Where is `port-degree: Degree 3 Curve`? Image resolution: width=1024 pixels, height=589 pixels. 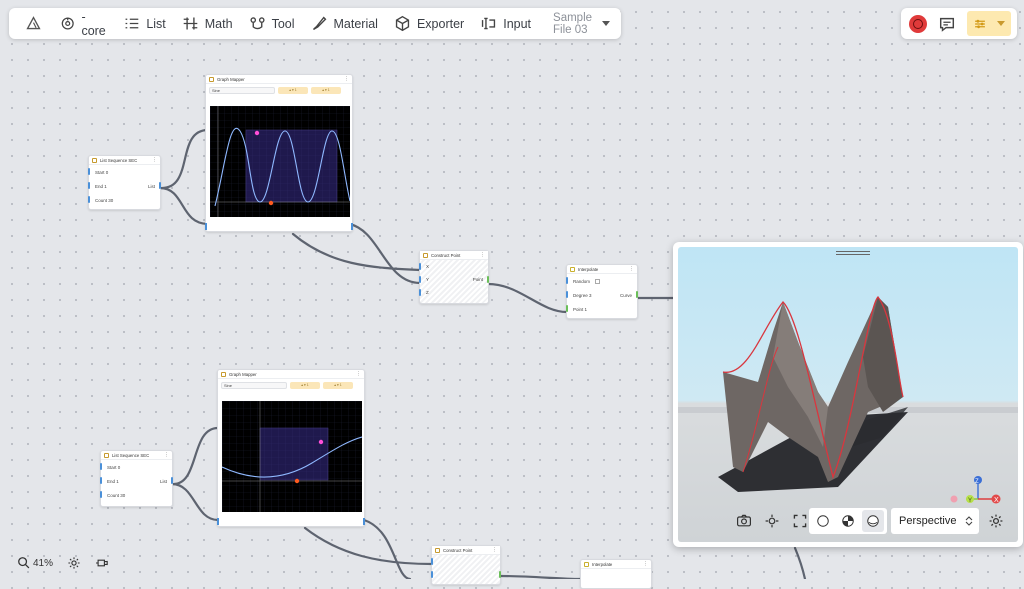 port-degree: Degree 3 Curve is located at coordinates (602, 295).